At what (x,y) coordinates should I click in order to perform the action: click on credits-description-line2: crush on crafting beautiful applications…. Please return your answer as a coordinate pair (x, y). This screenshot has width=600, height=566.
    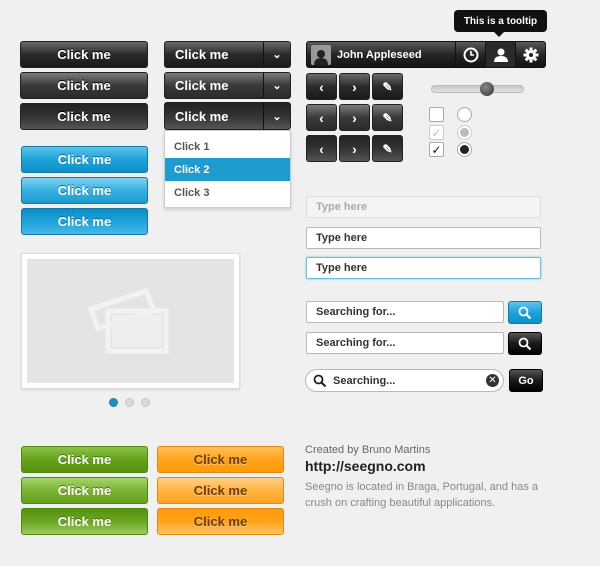
    Looking at the image, I should click on (400, 503).